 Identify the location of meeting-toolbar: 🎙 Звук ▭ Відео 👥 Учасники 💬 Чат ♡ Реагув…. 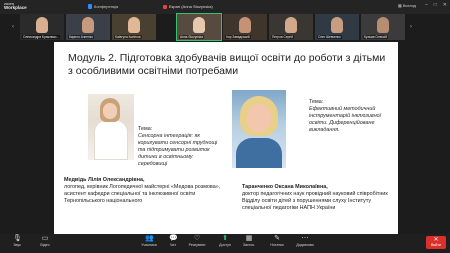
(225, 243).